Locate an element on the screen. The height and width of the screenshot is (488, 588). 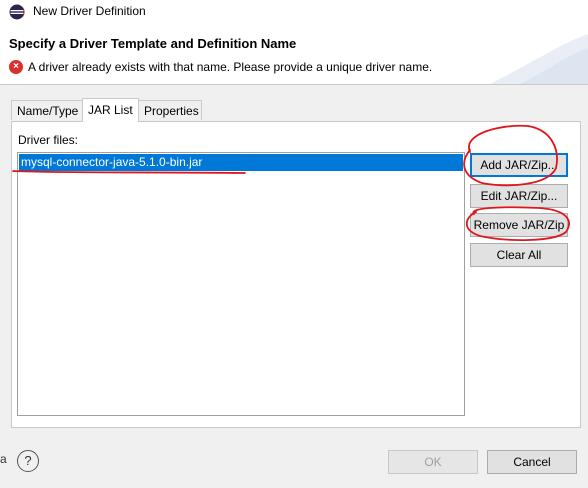
tab-jar-list: JAR List is located at coordinates (110, 110).